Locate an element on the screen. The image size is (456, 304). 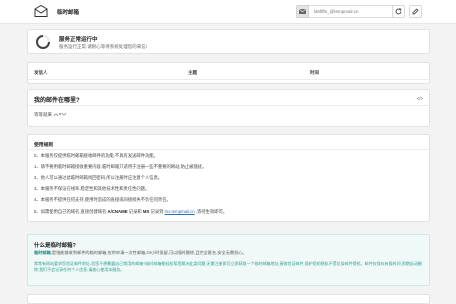
refresh-icon is located at coordinates (398, 11).